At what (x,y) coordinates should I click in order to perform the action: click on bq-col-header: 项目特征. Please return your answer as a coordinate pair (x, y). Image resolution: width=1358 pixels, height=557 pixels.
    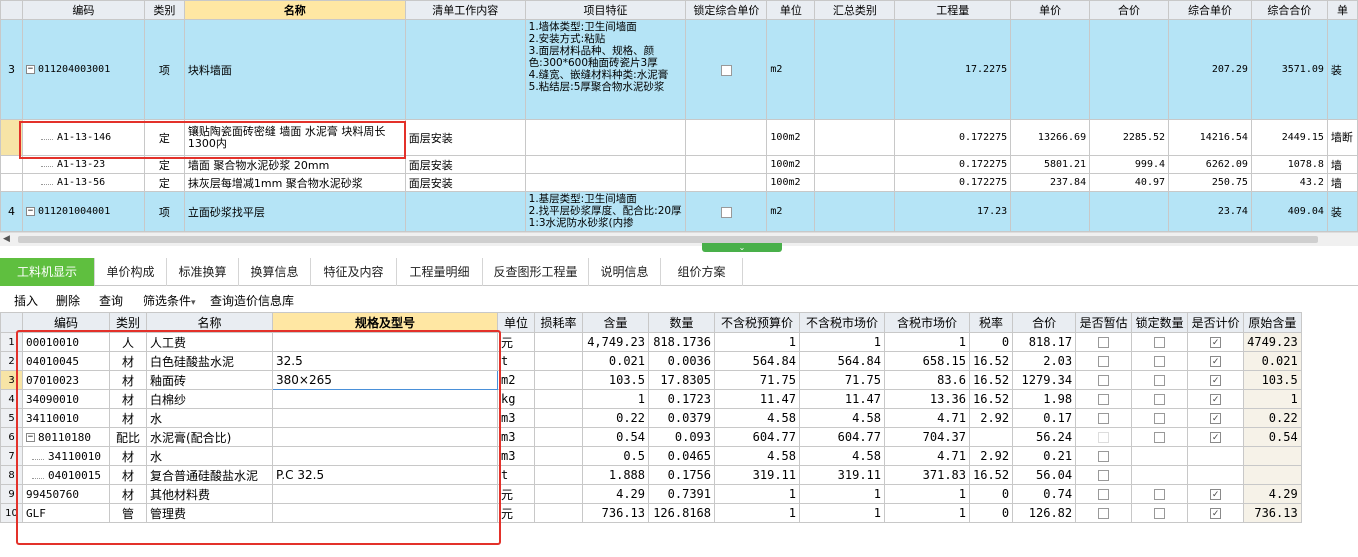
    Looking at the image, I should click on (605, 10).